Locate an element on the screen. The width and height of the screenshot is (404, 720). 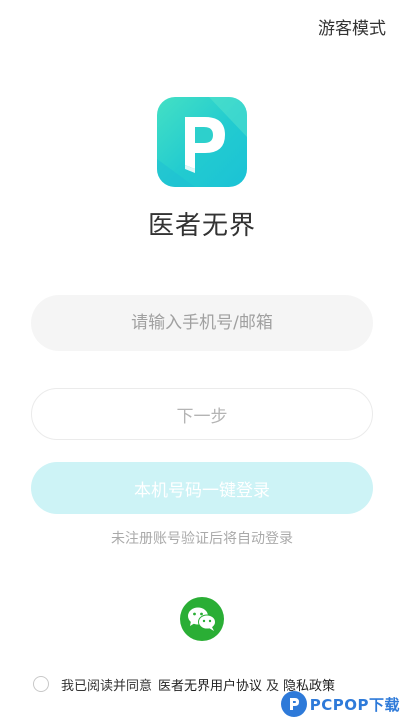
agreement-and: 及 is located at coordinates (273, 686).